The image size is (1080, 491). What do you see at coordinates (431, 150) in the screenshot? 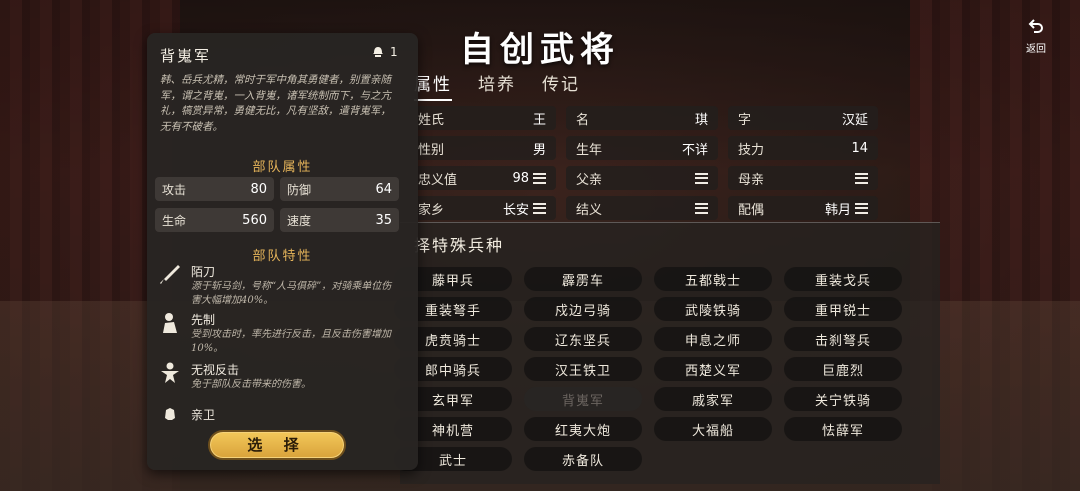
I see `attribute-key: 性别` at bounding box center [431, 150].